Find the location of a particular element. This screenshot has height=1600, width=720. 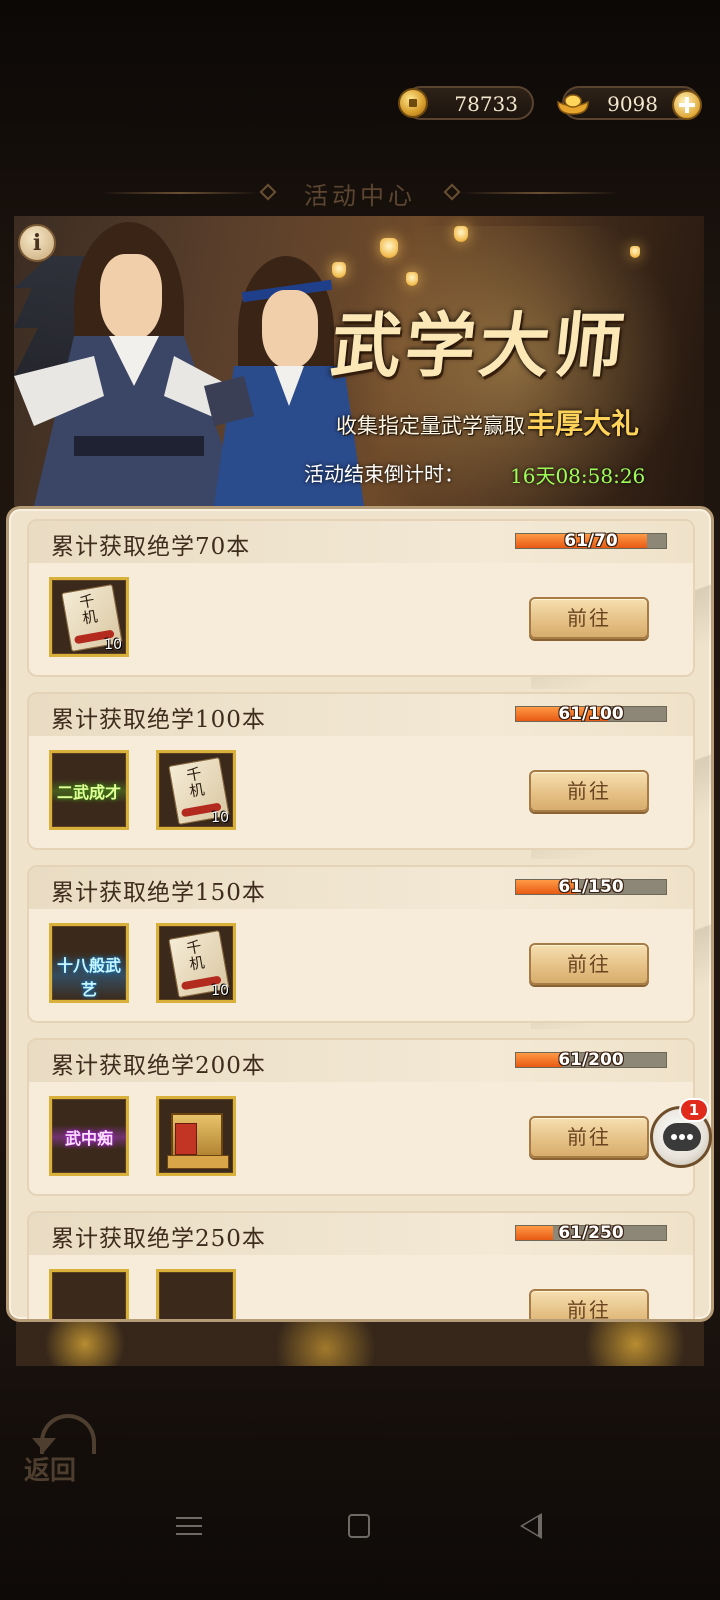

task-progress-bar: 61/70 is located at coordinates (591, 541).